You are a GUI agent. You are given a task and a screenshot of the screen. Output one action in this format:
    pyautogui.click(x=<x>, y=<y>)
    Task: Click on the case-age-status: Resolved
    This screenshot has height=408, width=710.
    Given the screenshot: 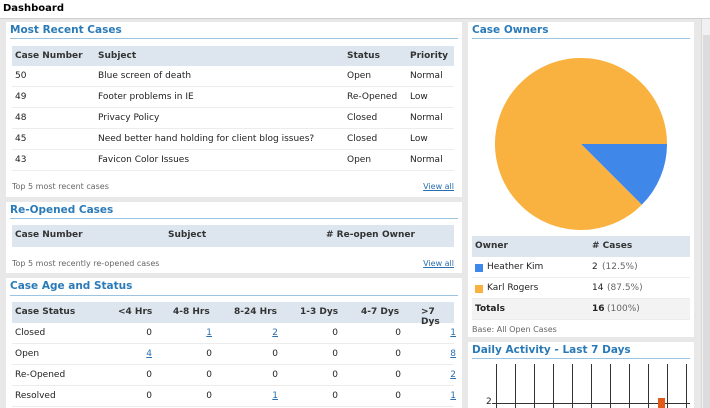 What is the action you would take?
    pyautogui.click(x=35, y=396)
    